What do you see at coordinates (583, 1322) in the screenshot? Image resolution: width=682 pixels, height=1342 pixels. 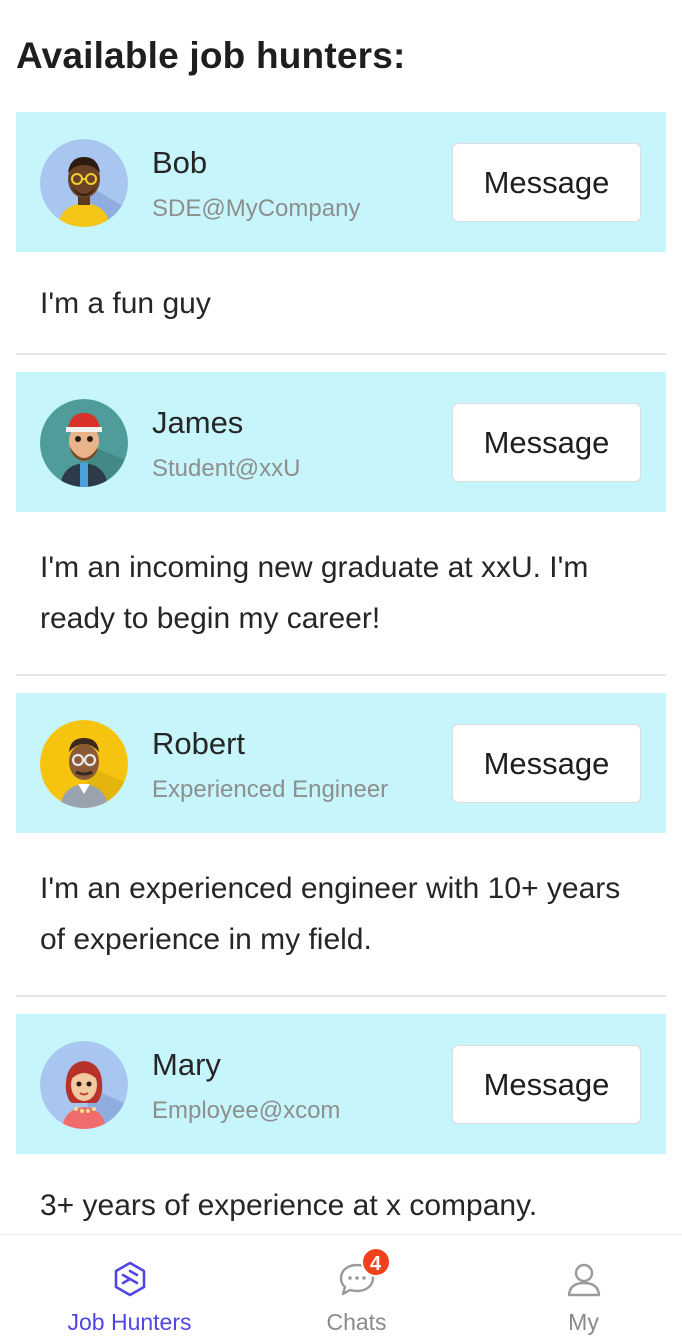 I see `tab-label: My` at bounding box center [583, 1322].